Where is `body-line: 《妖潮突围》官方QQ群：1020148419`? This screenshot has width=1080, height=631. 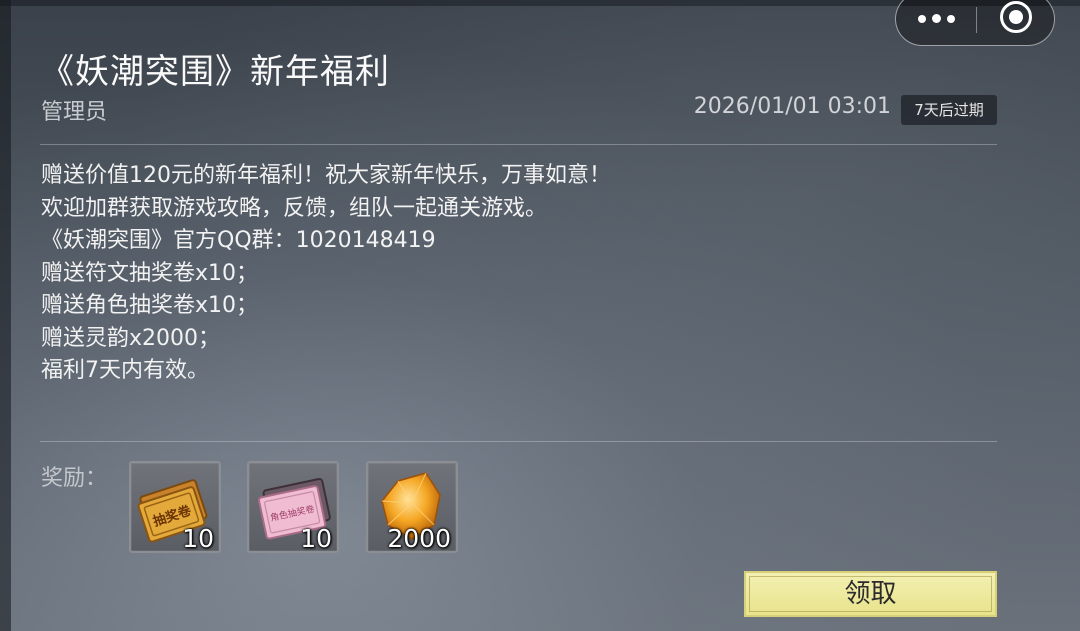
body-line: 《妖潮突围》官方QQ群：1020148419 is located at coordinates (238, 240).